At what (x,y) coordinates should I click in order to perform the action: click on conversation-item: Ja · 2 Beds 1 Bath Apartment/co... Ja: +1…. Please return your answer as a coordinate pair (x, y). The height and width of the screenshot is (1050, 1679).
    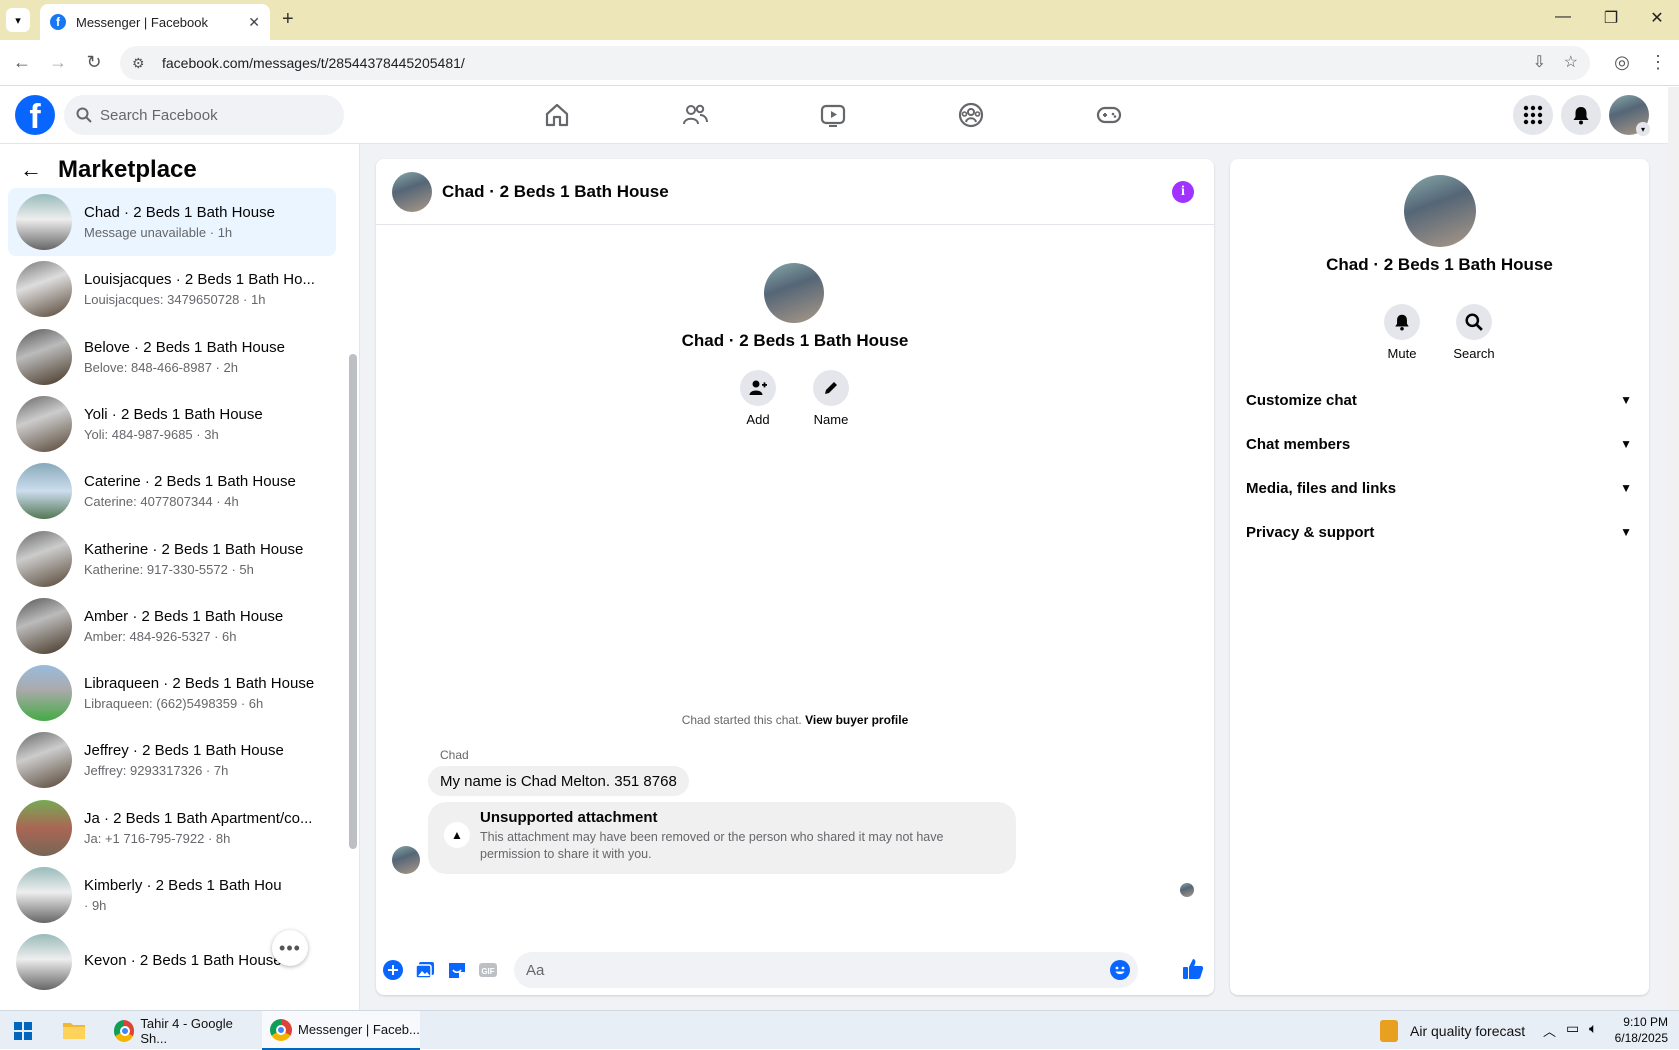
    Looking at the image, I should click on (172, 828).